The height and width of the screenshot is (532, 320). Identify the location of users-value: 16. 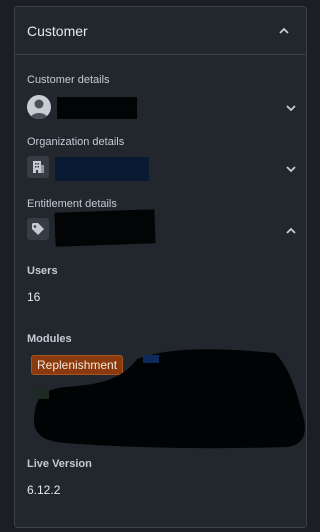
(34, 297).